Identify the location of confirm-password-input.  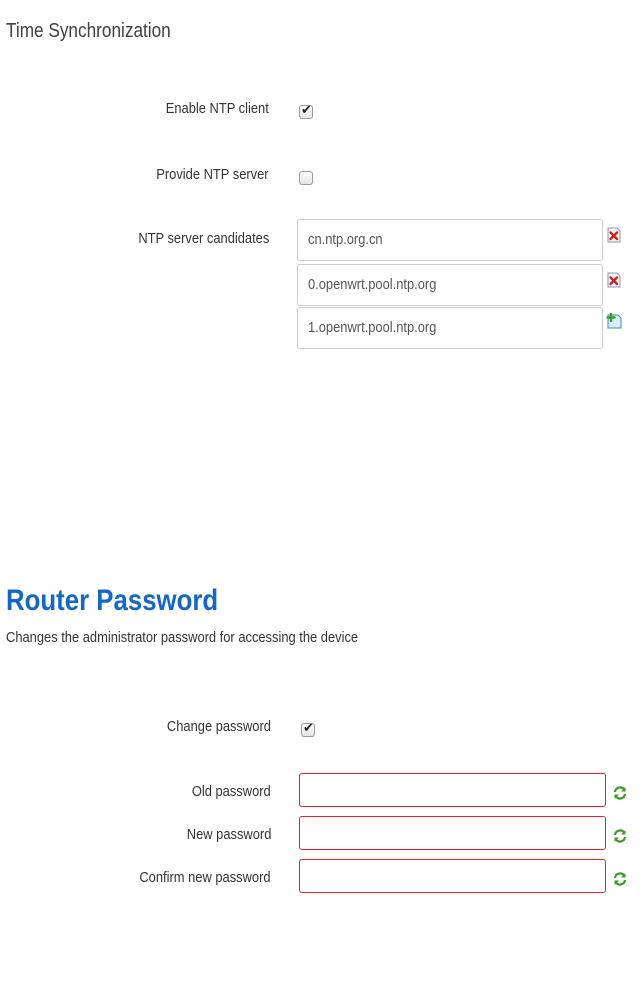
(452, 876).